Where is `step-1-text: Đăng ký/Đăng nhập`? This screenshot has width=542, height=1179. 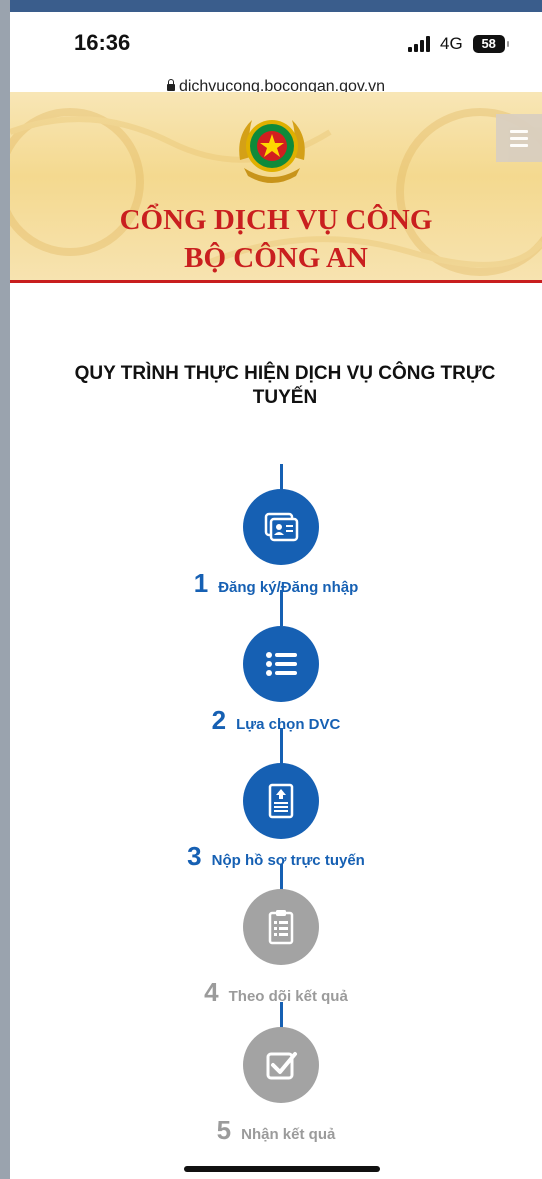 step-1-text: Đăng ký/Đăng nhập is located at coordinates (288, 587).